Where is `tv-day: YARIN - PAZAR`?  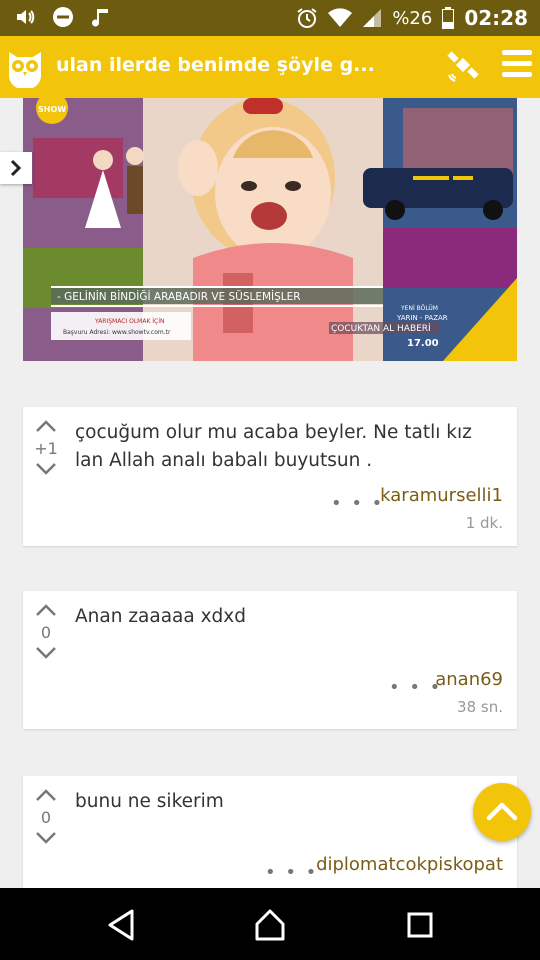
tv-day: YARIN - PAZAR is located at coordinates (422, 318).